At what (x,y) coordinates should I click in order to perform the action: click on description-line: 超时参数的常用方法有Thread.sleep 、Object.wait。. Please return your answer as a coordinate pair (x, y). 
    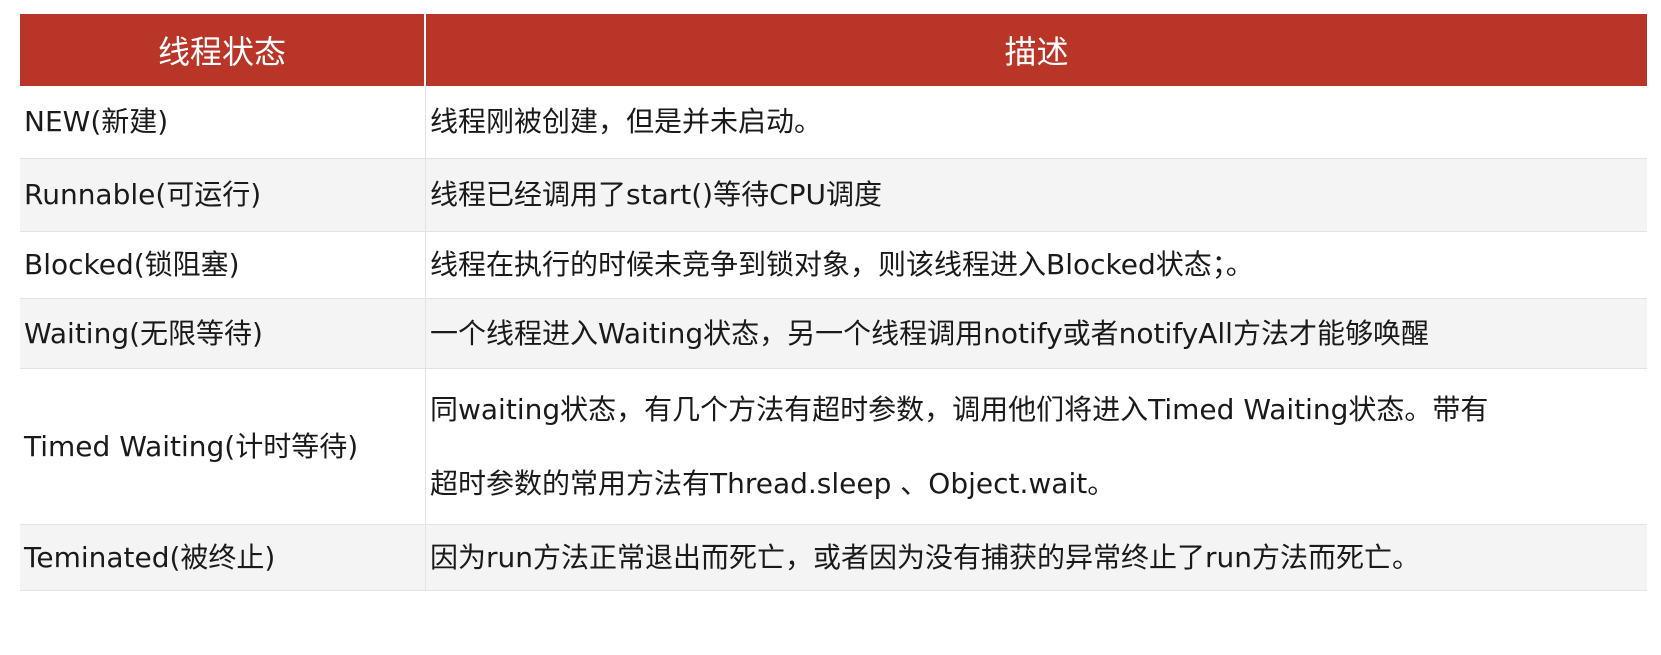
    Looking at the image, I should click on (773, 483).